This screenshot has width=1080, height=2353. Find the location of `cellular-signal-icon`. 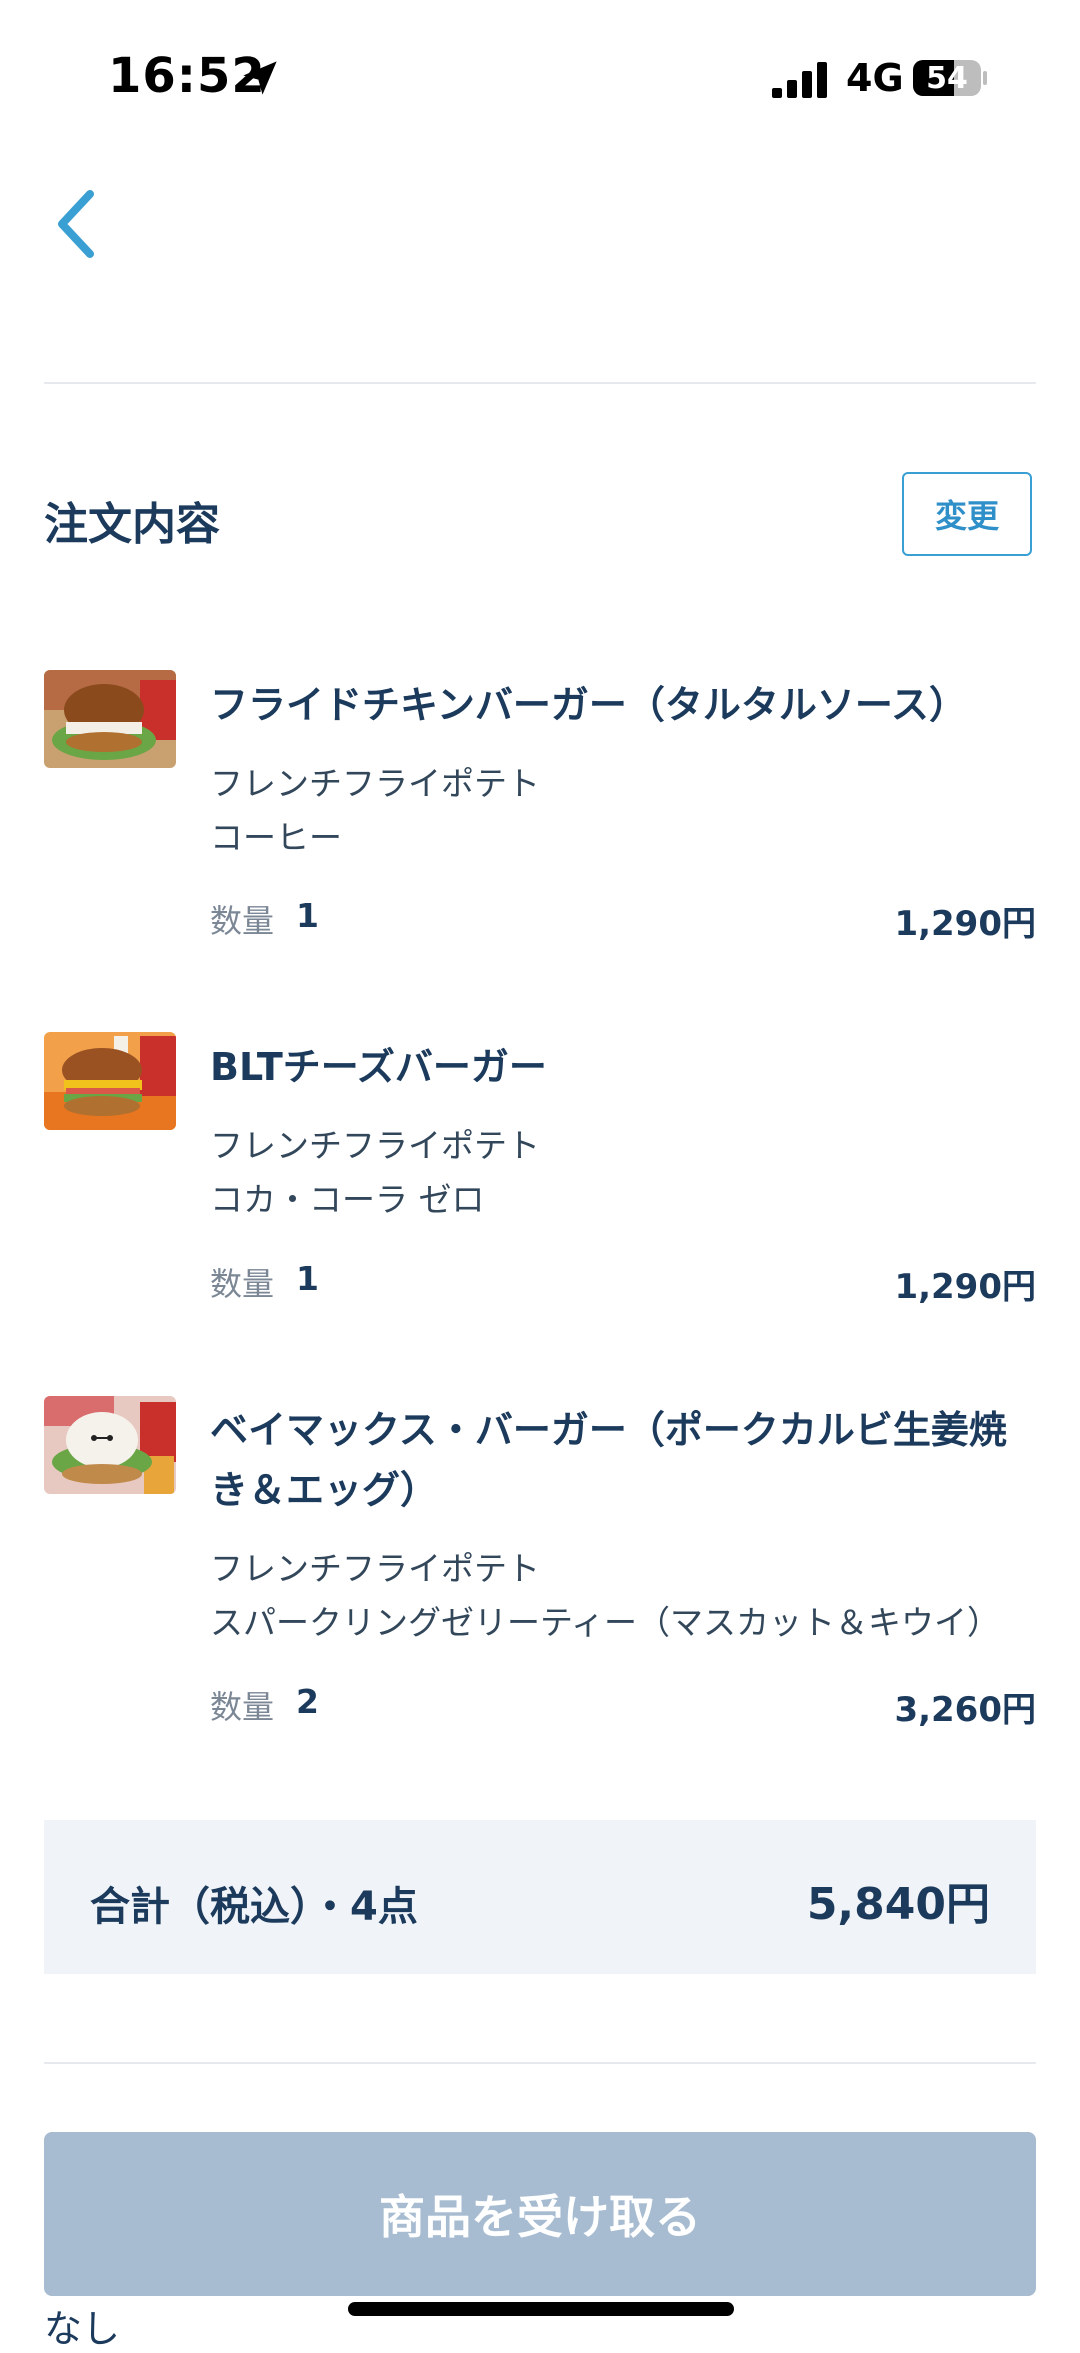

cellular-signal-icon is located at coordinates (799, 80).